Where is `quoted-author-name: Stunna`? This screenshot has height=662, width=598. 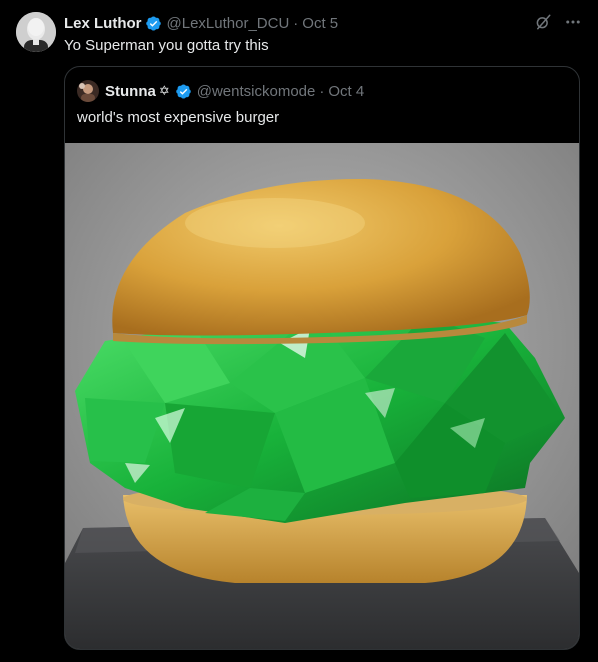 quoted-author-name: Stunna is located at coordinates (130, 91).